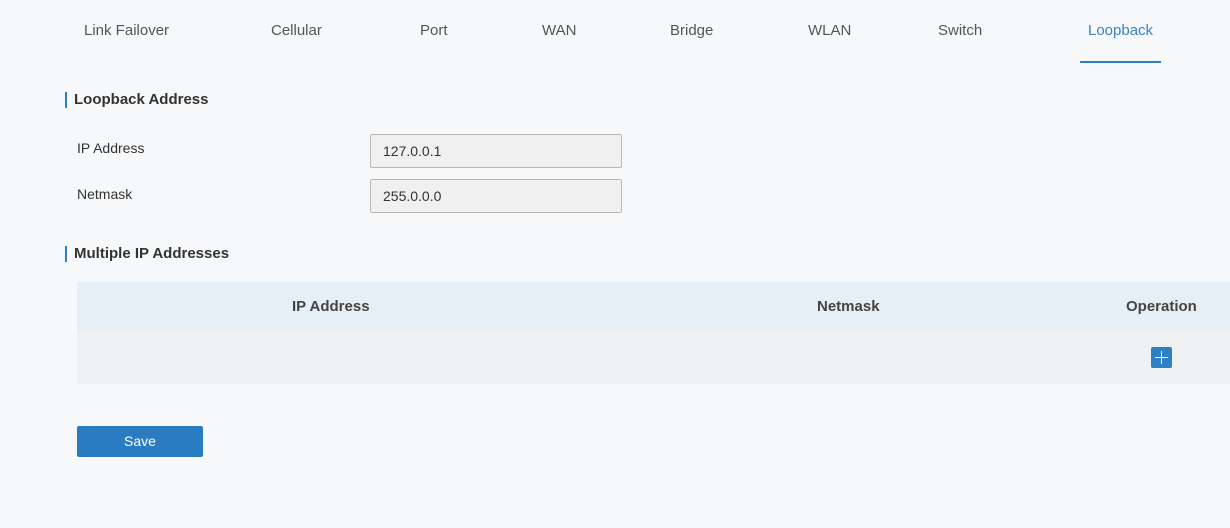 This screenshot has width=1230, height=528. Describe the element at coordinates (147, 254) in the screenshot. I see `multiple-ip-heading: Multiple IP Addresses` at that location.